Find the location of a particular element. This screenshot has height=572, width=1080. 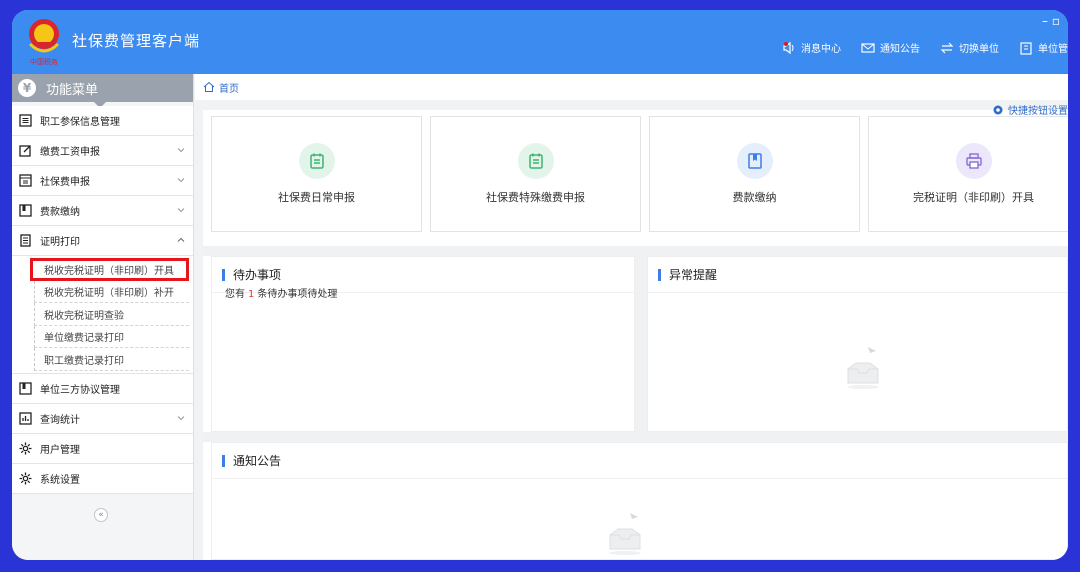

notice-title: 通知公告 is located at coordinates (257, 461).